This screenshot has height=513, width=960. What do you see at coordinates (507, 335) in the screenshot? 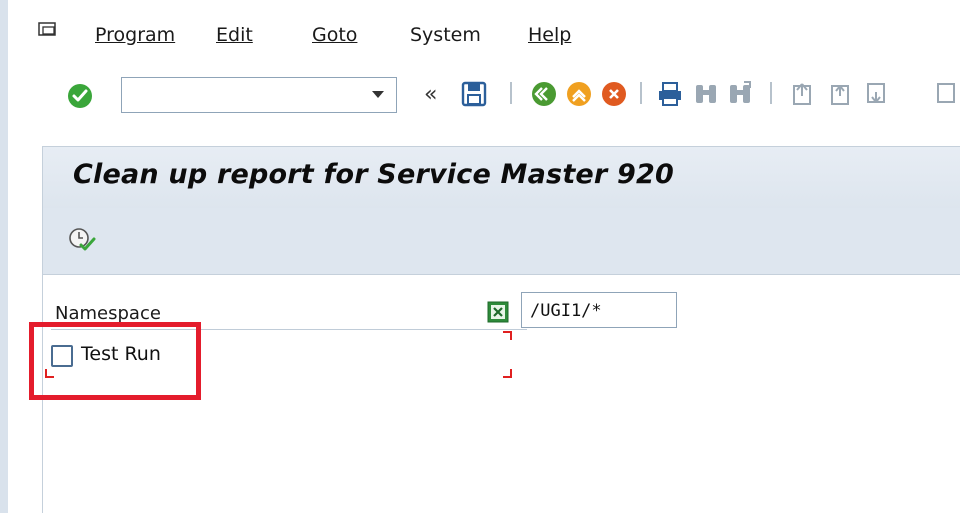
I see `focus-corner-top-right` at bounding box center [507, 335].